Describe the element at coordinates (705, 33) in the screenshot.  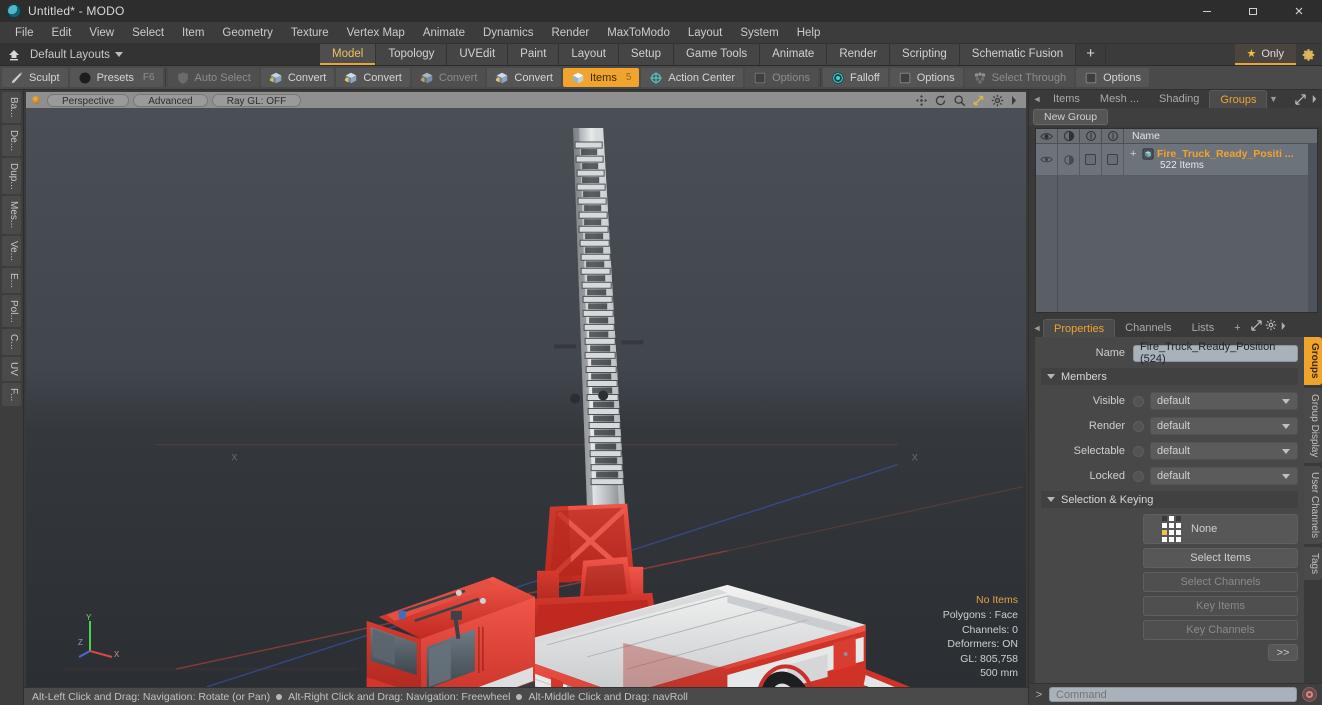
I see `menu-item-layout: Layout` at that location.